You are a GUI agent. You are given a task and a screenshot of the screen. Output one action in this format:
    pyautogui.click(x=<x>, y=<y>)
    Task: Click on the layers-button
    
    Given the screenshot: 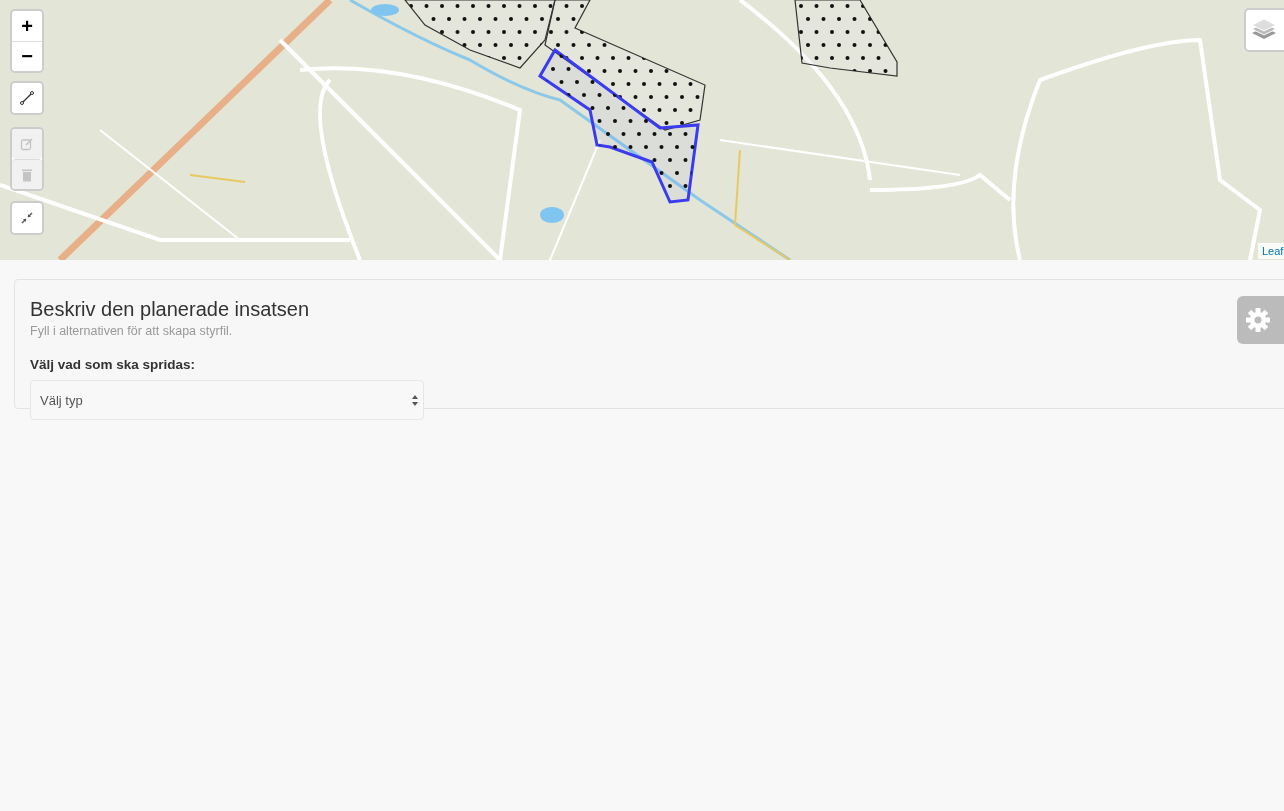 What is the action you would take?
    pyautogui.click(x=1264, y=30)
    